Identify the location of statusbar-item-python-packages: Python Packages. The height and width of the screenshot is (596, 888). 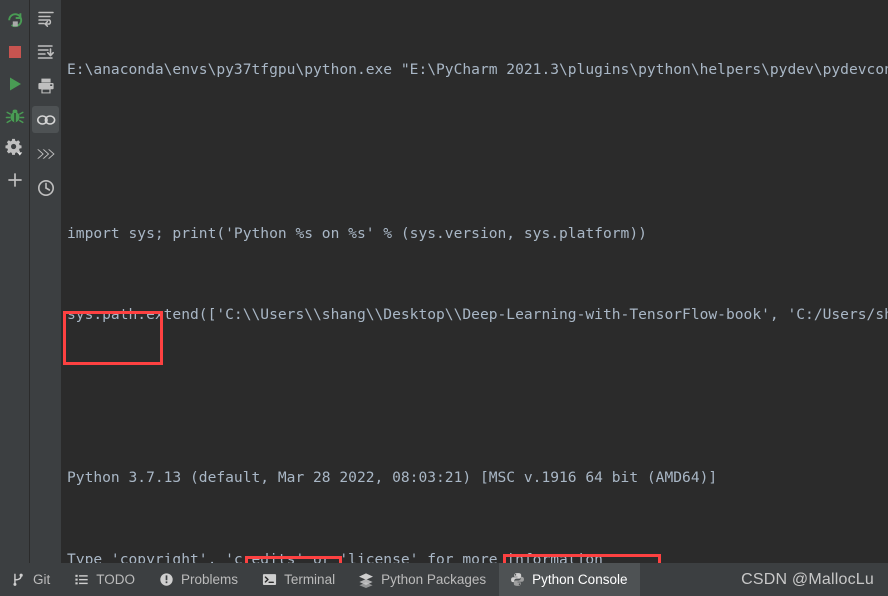
(423, 579).